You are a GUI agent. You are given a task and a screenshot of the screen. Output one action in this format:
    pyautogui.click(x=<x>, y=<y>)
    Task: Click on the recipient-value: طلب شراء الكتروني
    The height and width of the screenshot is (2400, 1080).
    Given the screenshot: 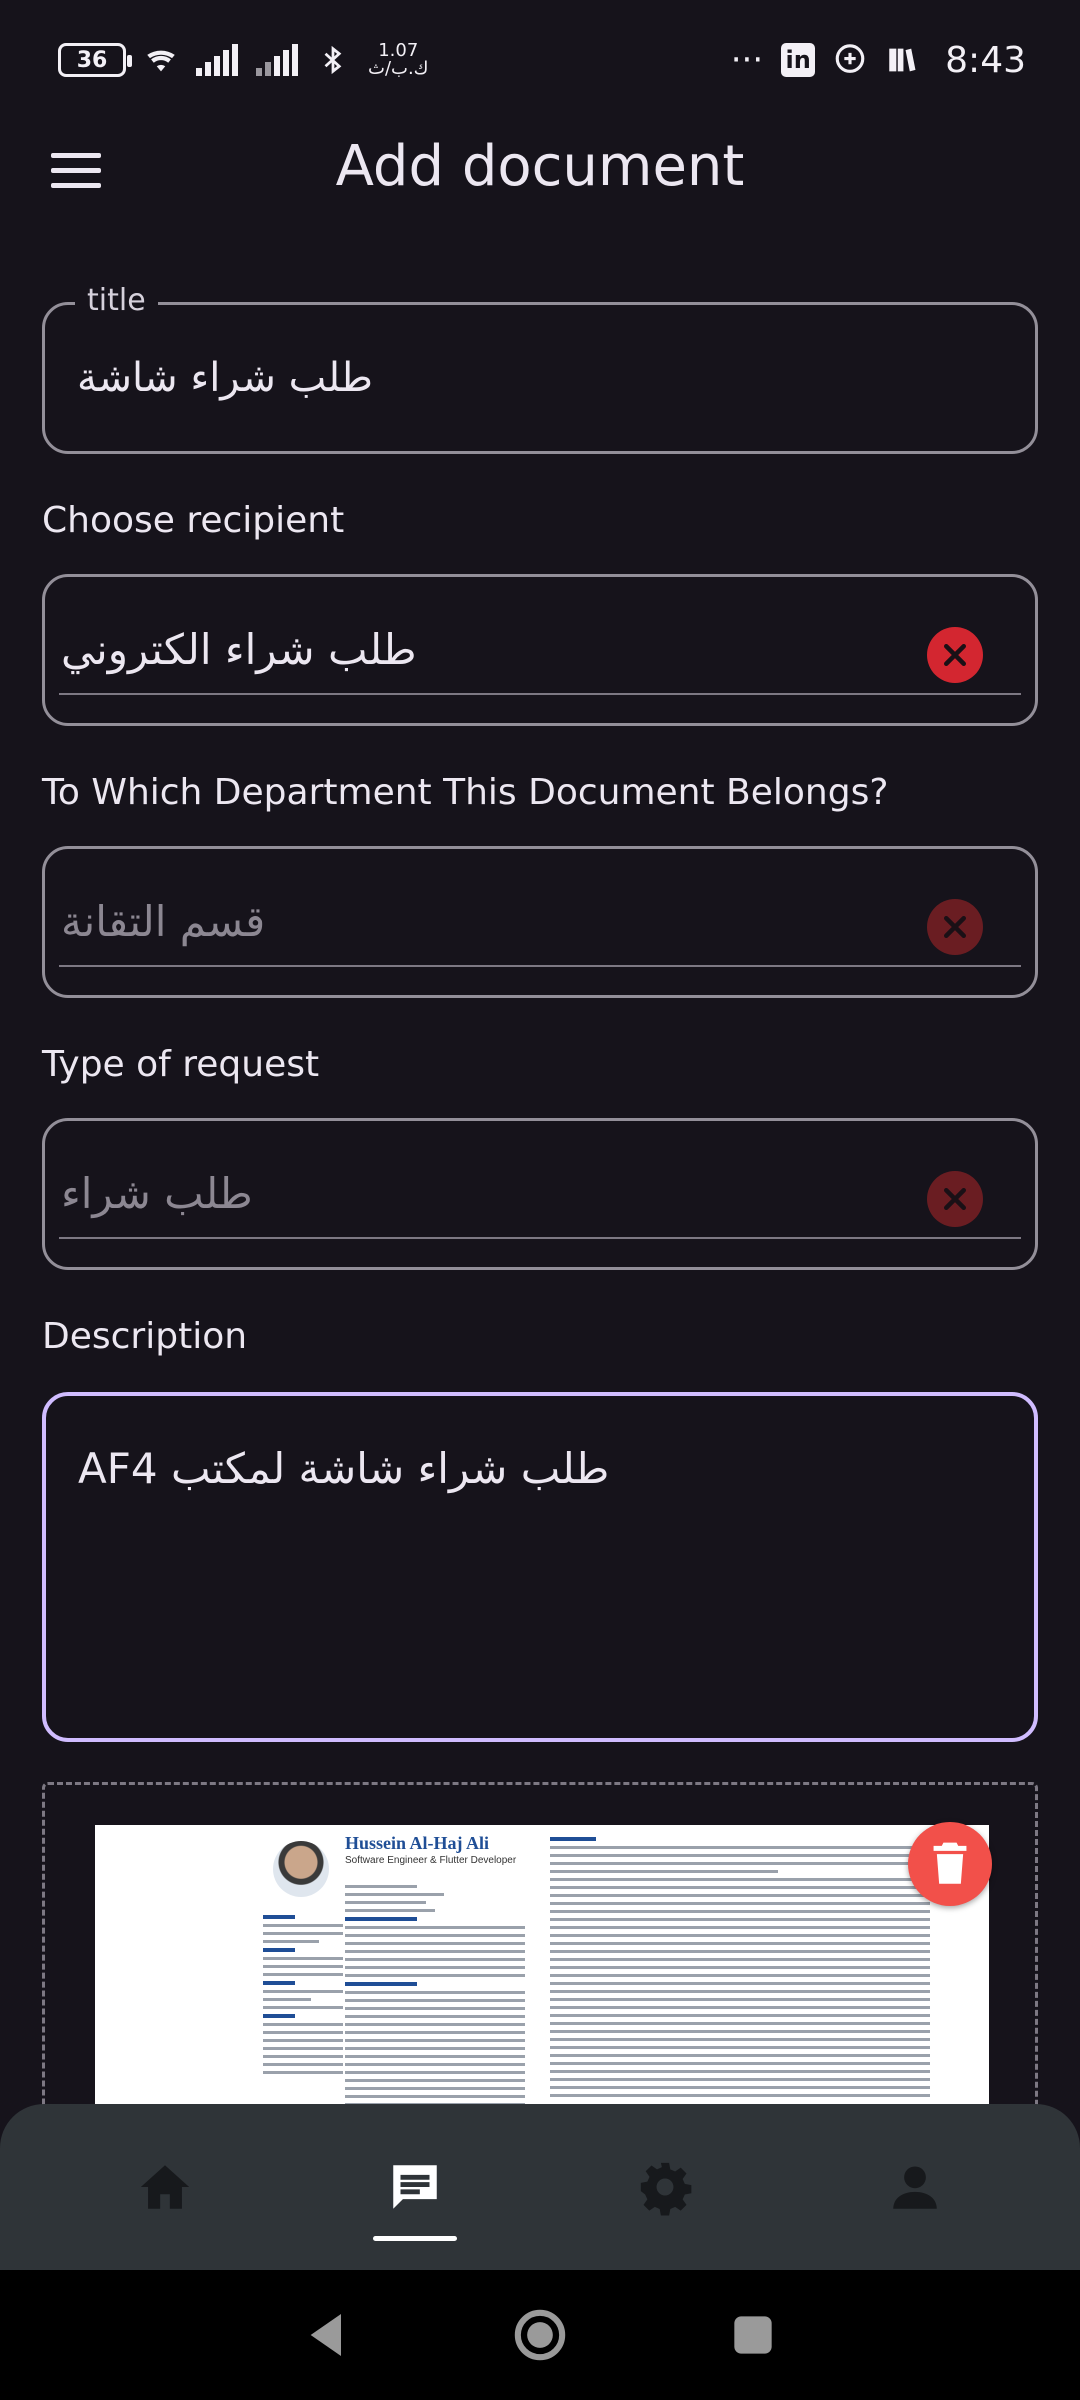 What is the action you would take?
    pyautogui.click(x=239, y=649)
    